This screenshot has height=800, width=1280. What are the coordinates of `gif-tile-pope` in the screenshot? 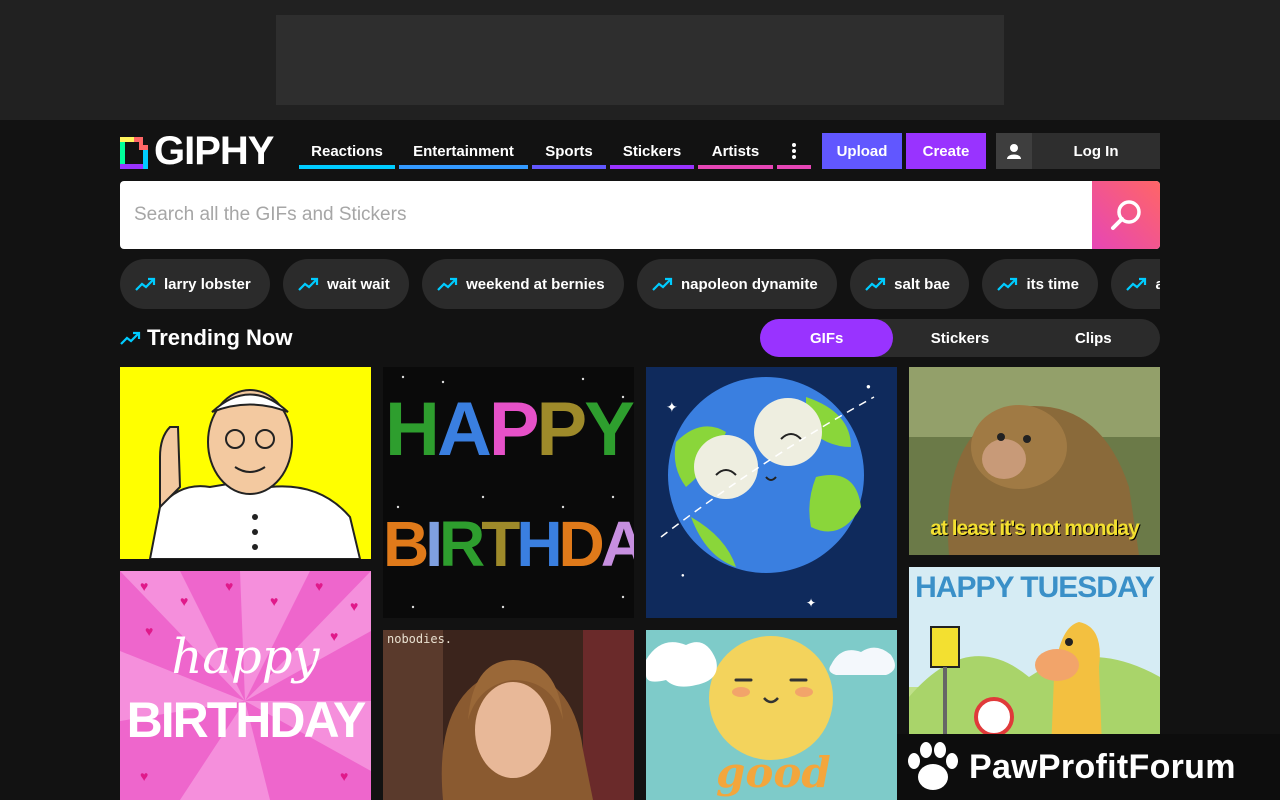 It's located at (245, 463).